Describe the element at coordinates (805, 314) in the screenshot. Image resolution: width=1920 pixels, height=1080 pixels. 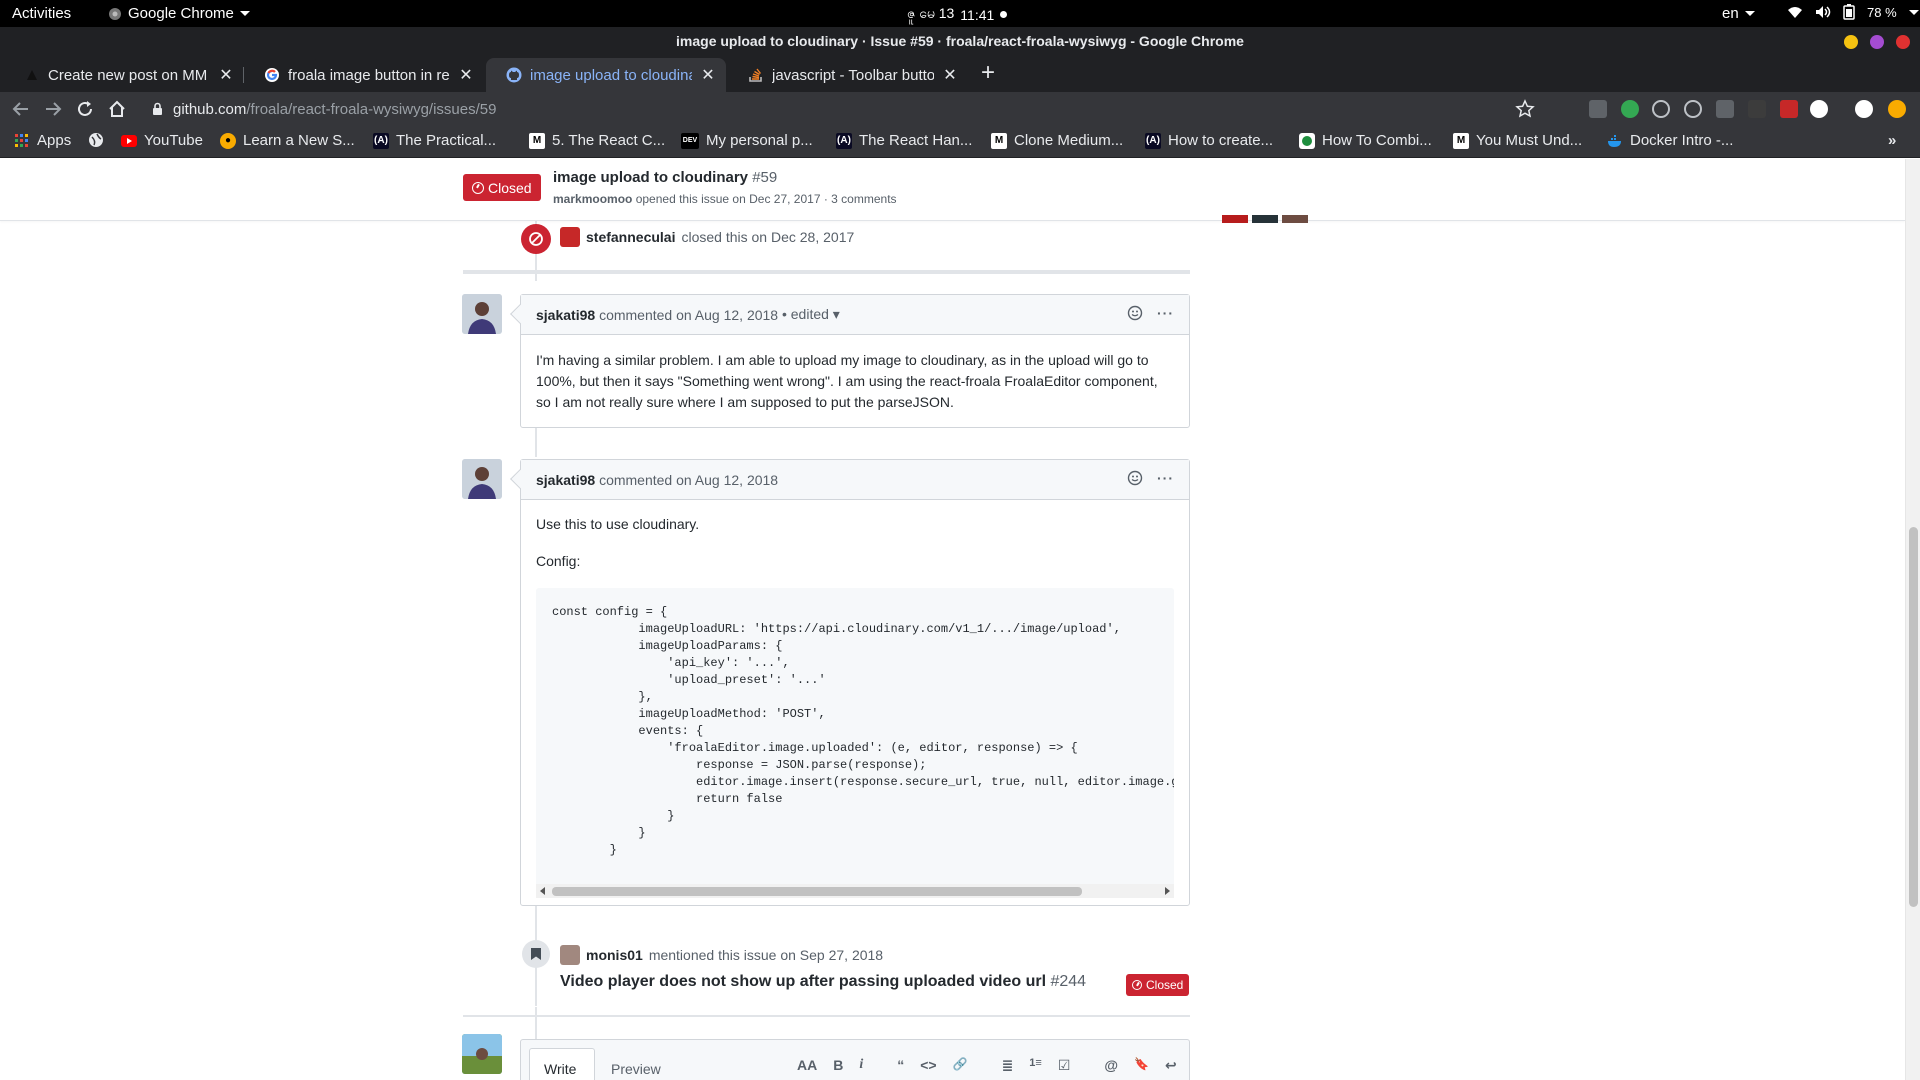
I see `edited-label: • edited` at that location.